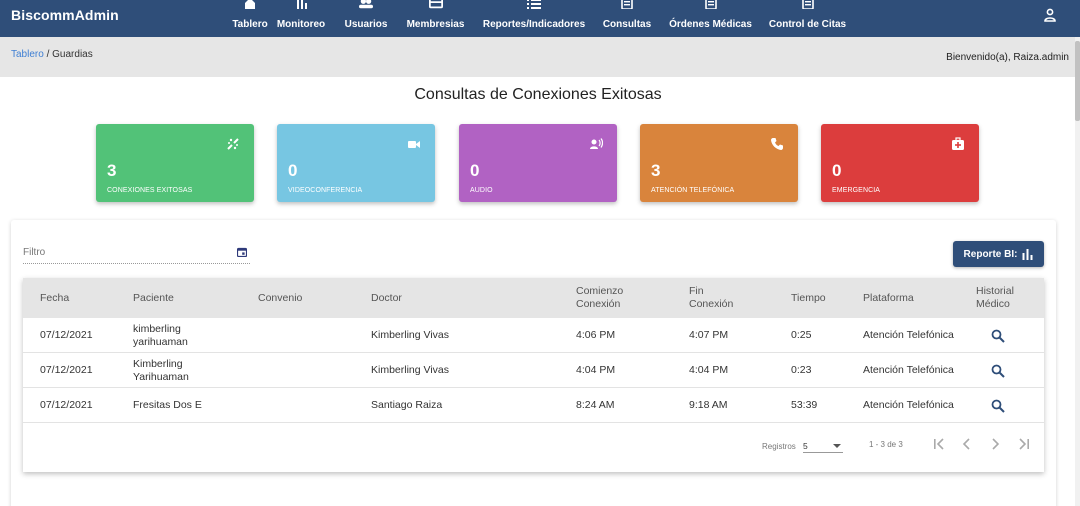 The image size is (1080, 506). Describe the element at coordinates (596, 143) in the screenshot. I see `speaker-icon` at that location.